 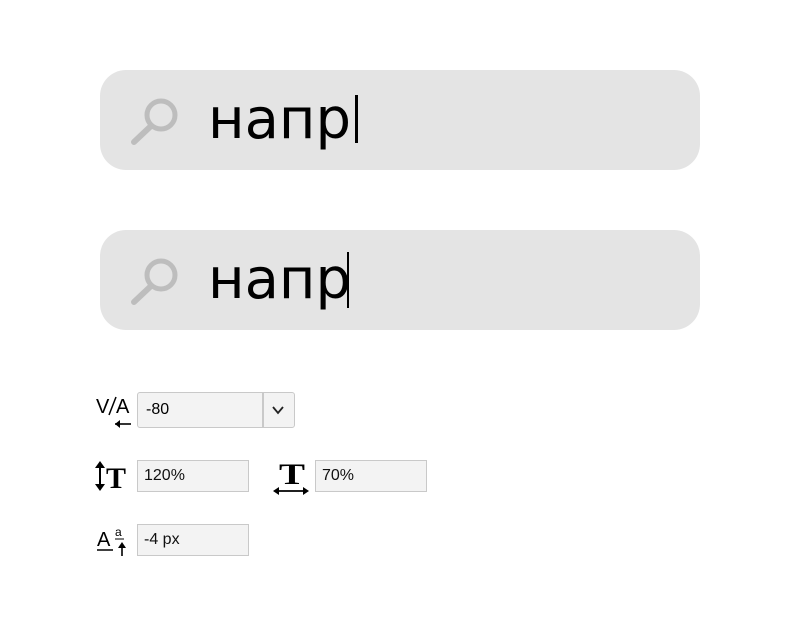 I want to click on search-field-caret-overlap: напр, so click(x=400, y=280).